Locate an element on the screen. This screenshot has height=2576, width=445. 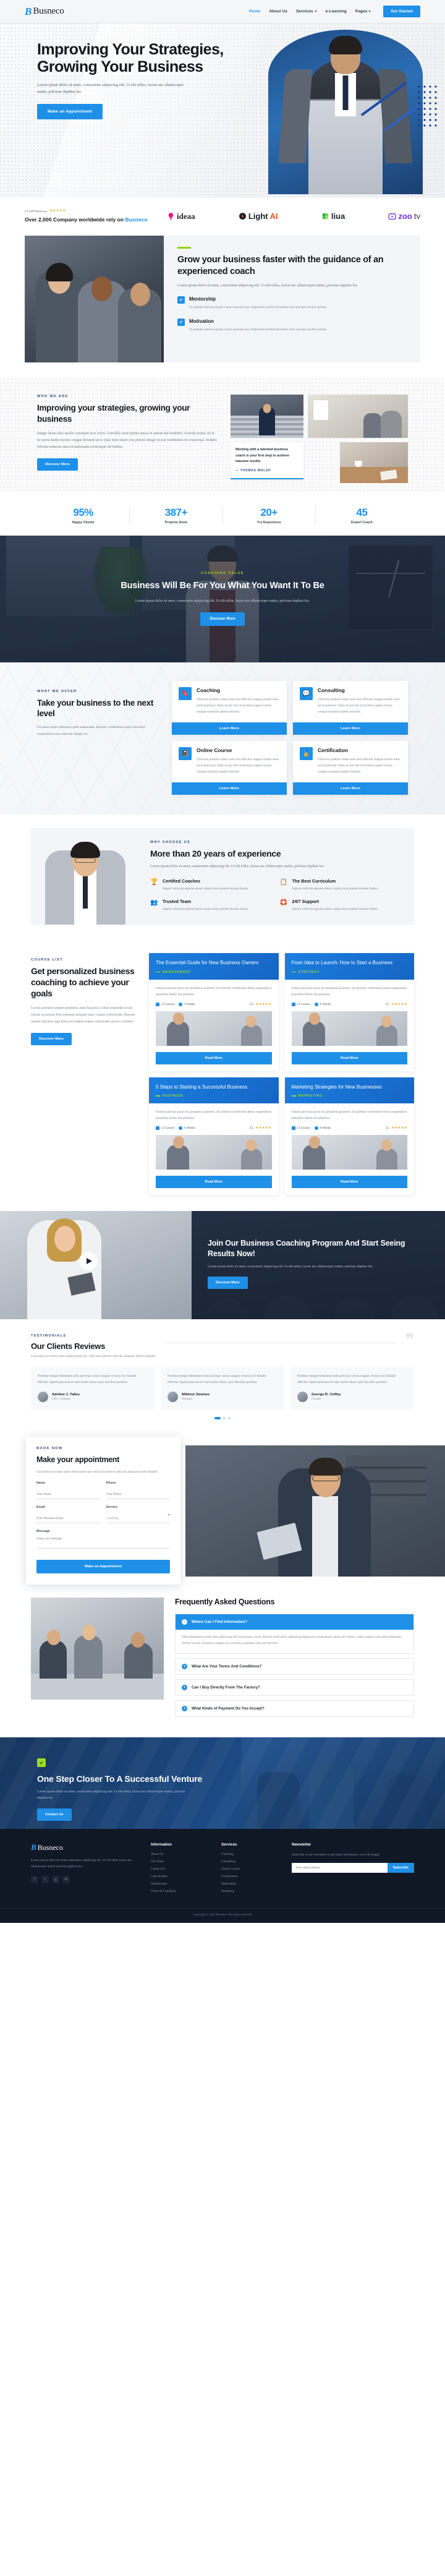
final-cta-button: Contact Us is located at coordinates (55, 1814).